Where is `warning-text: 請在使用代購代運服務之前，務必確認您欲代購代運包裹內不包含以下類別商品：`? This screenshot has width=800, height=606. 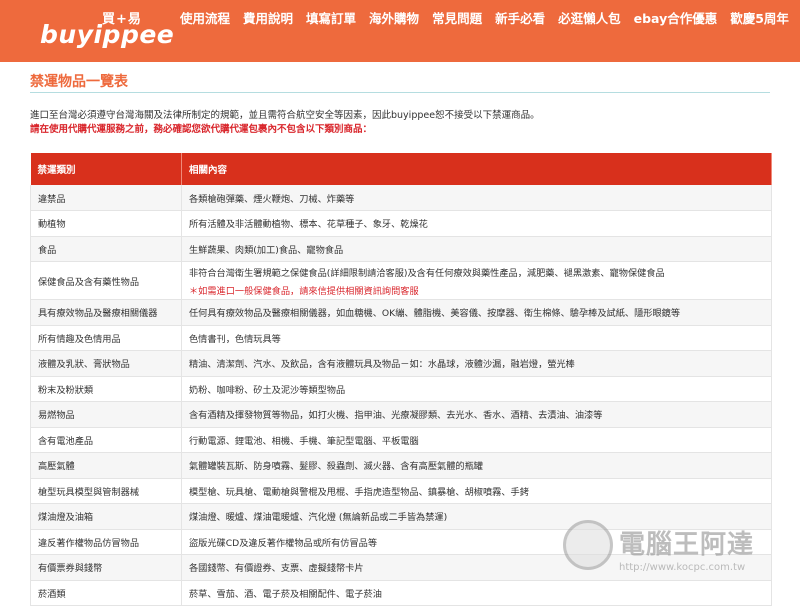
warning-text: 請在使用代購代運服務之前，務必確認您欲代購代運包裹內不包含以下類別商品： is located at coordinates (201, 129).